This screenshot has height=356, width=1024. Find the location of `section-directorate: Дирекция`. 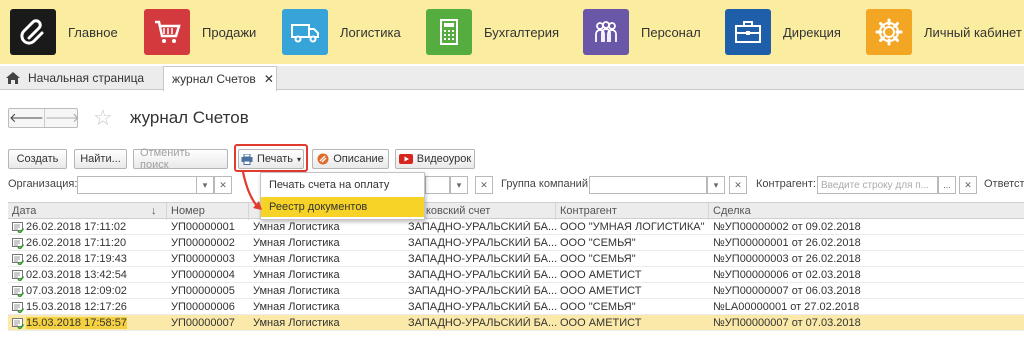

section-directorate: Дирекция is located at coordinates (783, 32).